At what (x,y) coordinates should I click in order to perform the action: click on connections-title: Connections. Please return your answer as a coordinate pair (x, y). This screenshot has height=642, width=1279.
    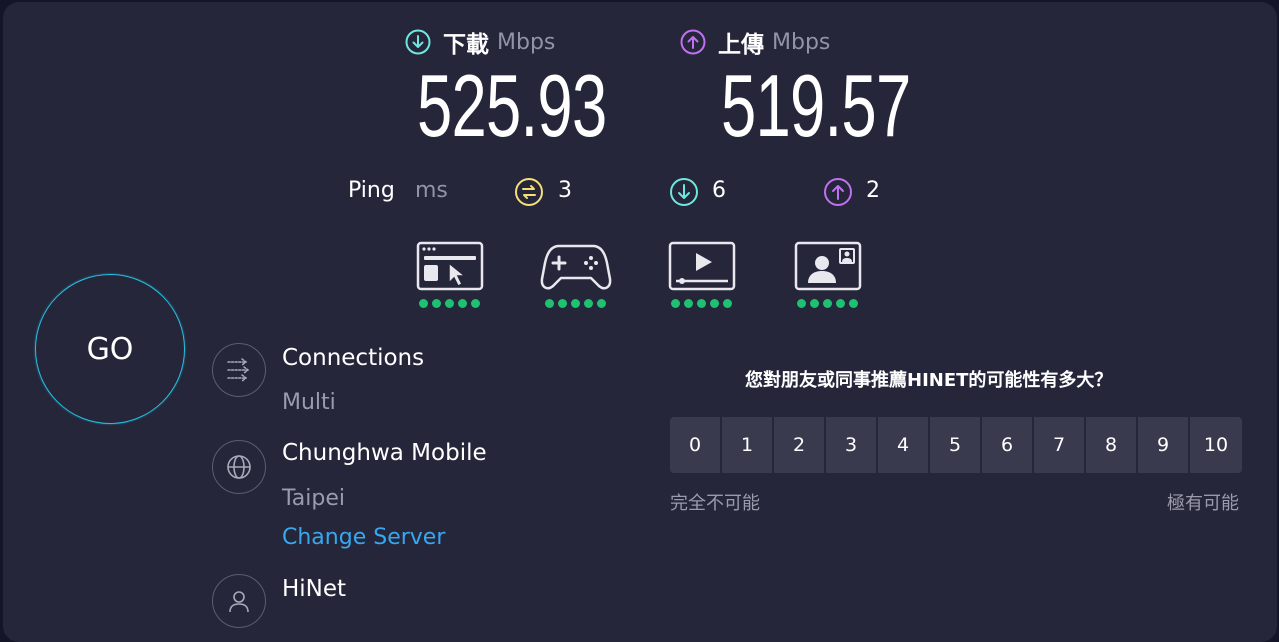
    Looking at the image, I should click on (353, 358).